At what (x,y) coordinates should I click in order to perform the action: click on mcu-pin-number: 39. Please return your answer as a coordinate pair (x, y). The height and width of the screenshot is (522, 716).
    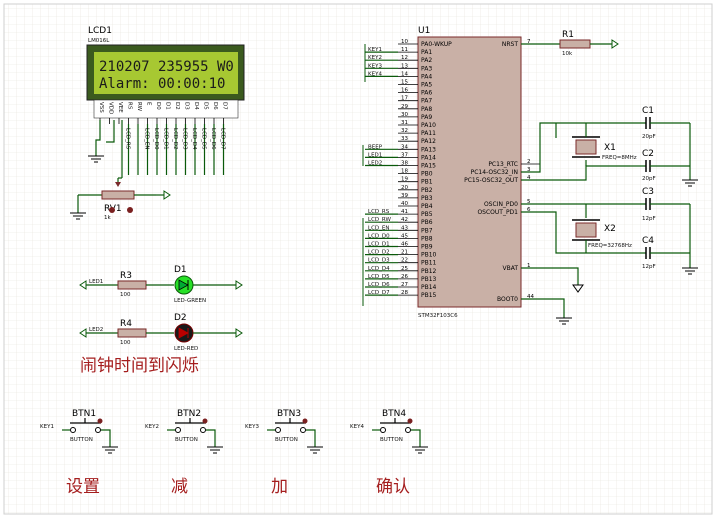
    Looking at the image, I should click on (404, 196).